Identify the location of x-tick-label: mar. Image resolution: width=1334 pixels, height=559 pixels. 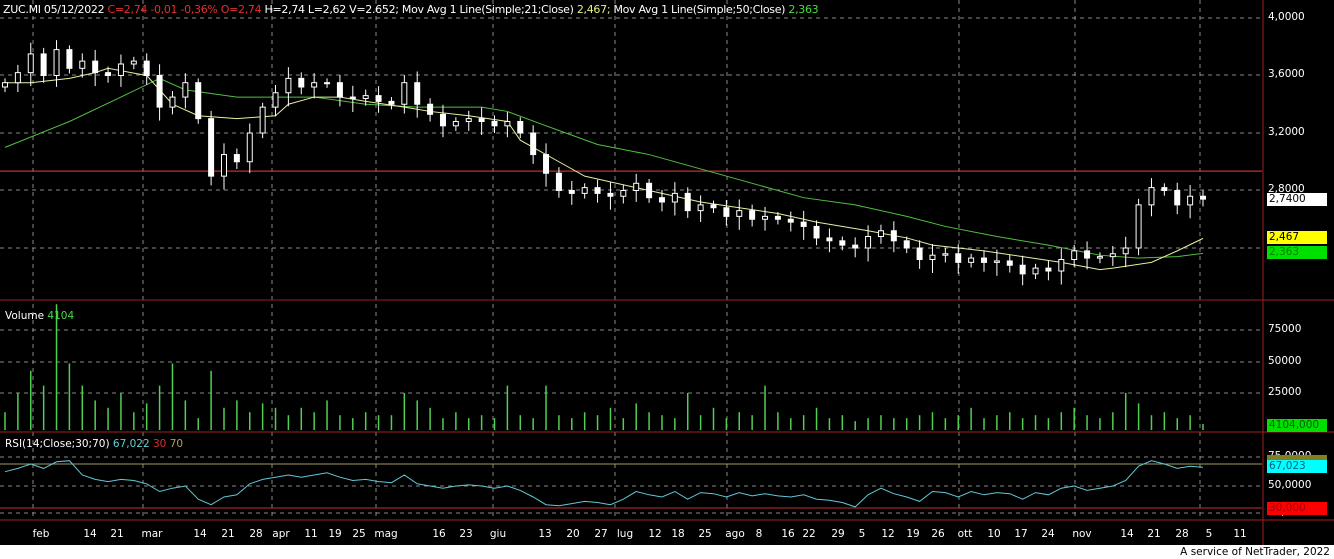
(152, 534).